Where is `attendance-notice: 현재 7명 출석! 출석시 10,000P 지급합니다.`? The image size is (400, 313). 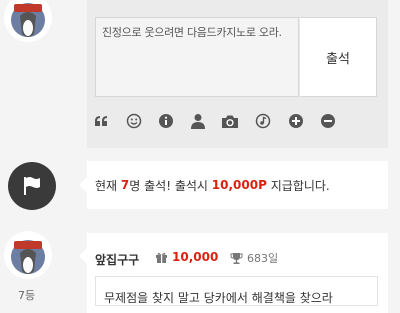 attendance-notice: 현재 7명 출석! 출석시 10,000P 지급합니다. is located at coordinates (237, 185).